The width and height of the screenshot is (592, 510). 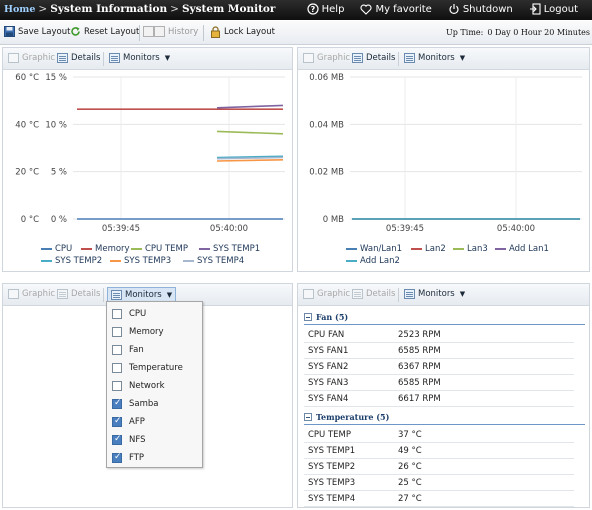 I want to click on breadcrumb: Home > System Information > System Monitor, so click(x=139, y=9).